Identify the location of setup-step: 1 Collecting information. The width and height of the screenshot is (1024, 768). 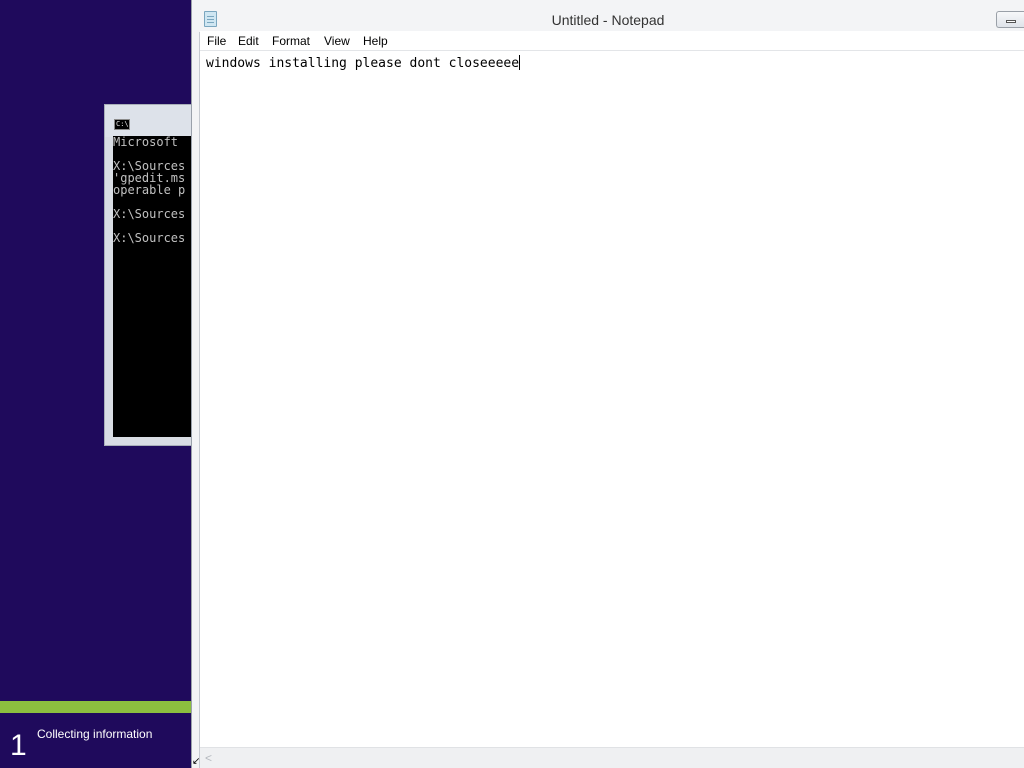
(96, 740).